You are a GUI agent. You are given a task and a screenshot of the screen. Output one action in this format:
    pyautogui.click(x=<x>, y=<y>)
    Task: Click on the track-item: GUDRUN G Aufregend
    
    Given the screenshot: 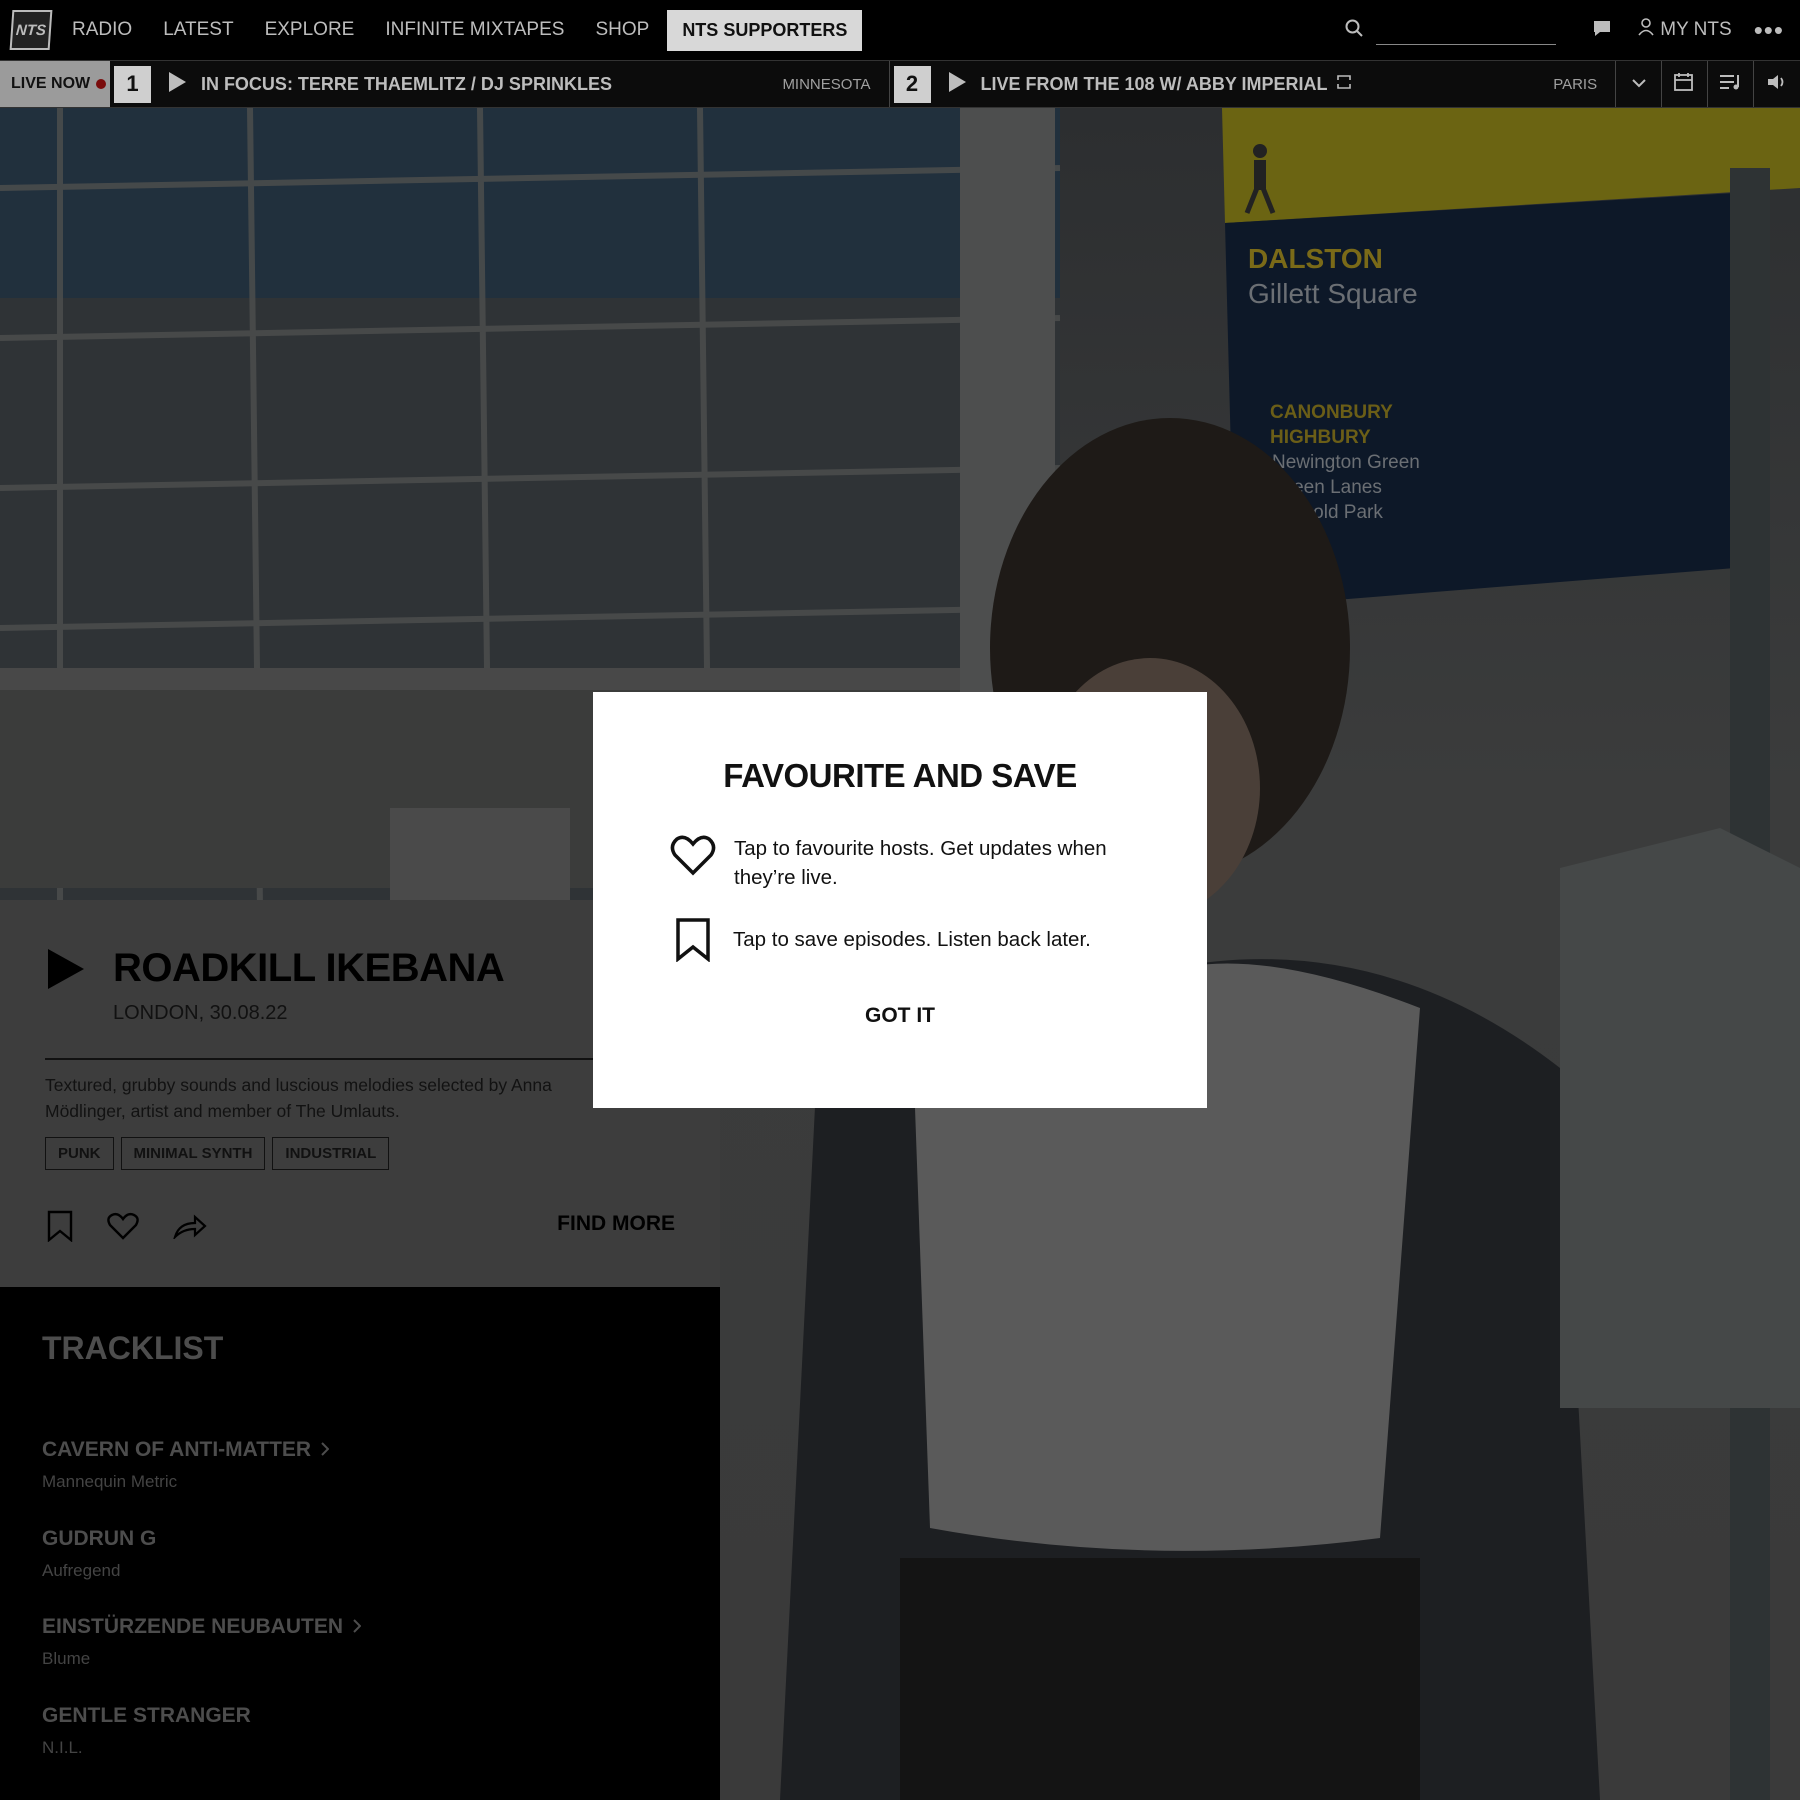 What is the action you would take?
    pyautogui.click(x=99, y=1554)
    